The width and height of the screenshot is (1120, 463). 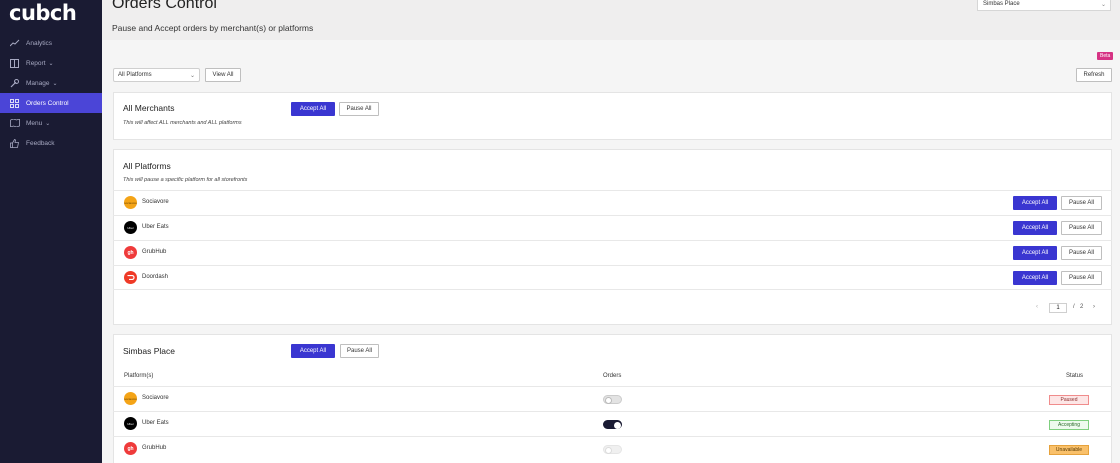 What do you see at coordinates (1069, 425) in the screenshot?
I see `status-badge: Accepting` at bounding box center [1069, 425].